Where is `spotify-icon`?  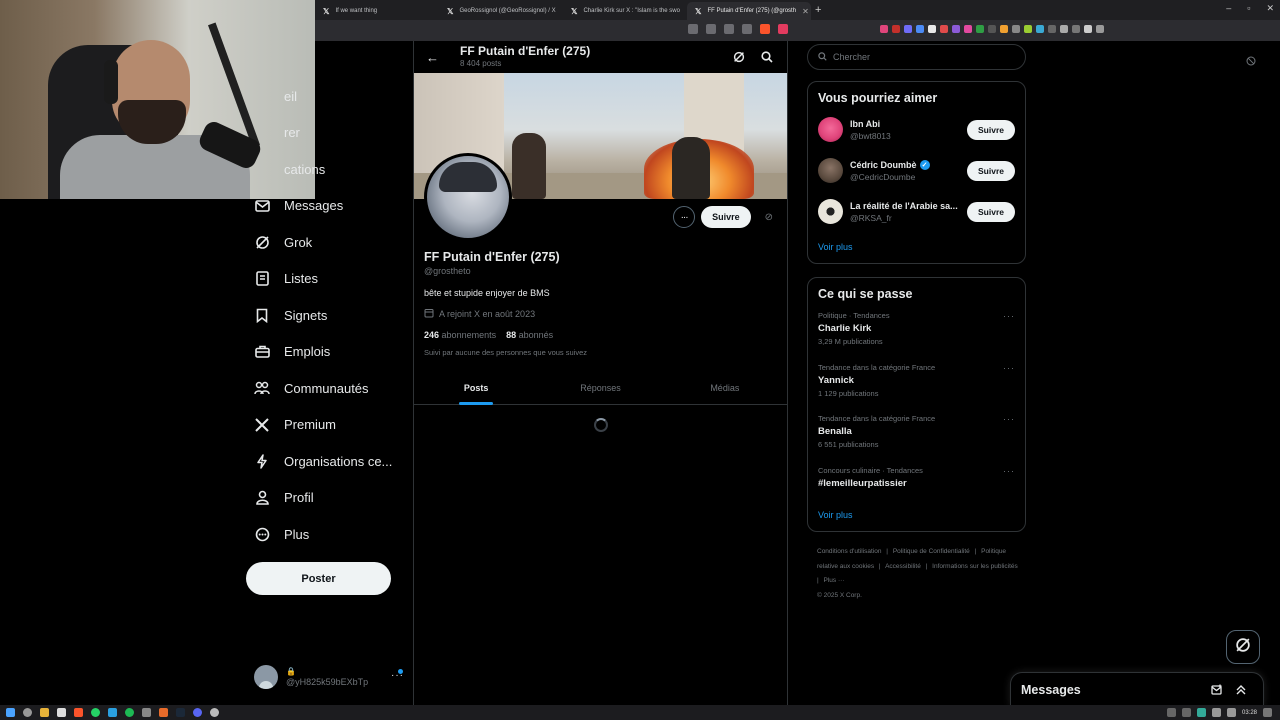
spotify-icon is located at coordinates (129, 712).